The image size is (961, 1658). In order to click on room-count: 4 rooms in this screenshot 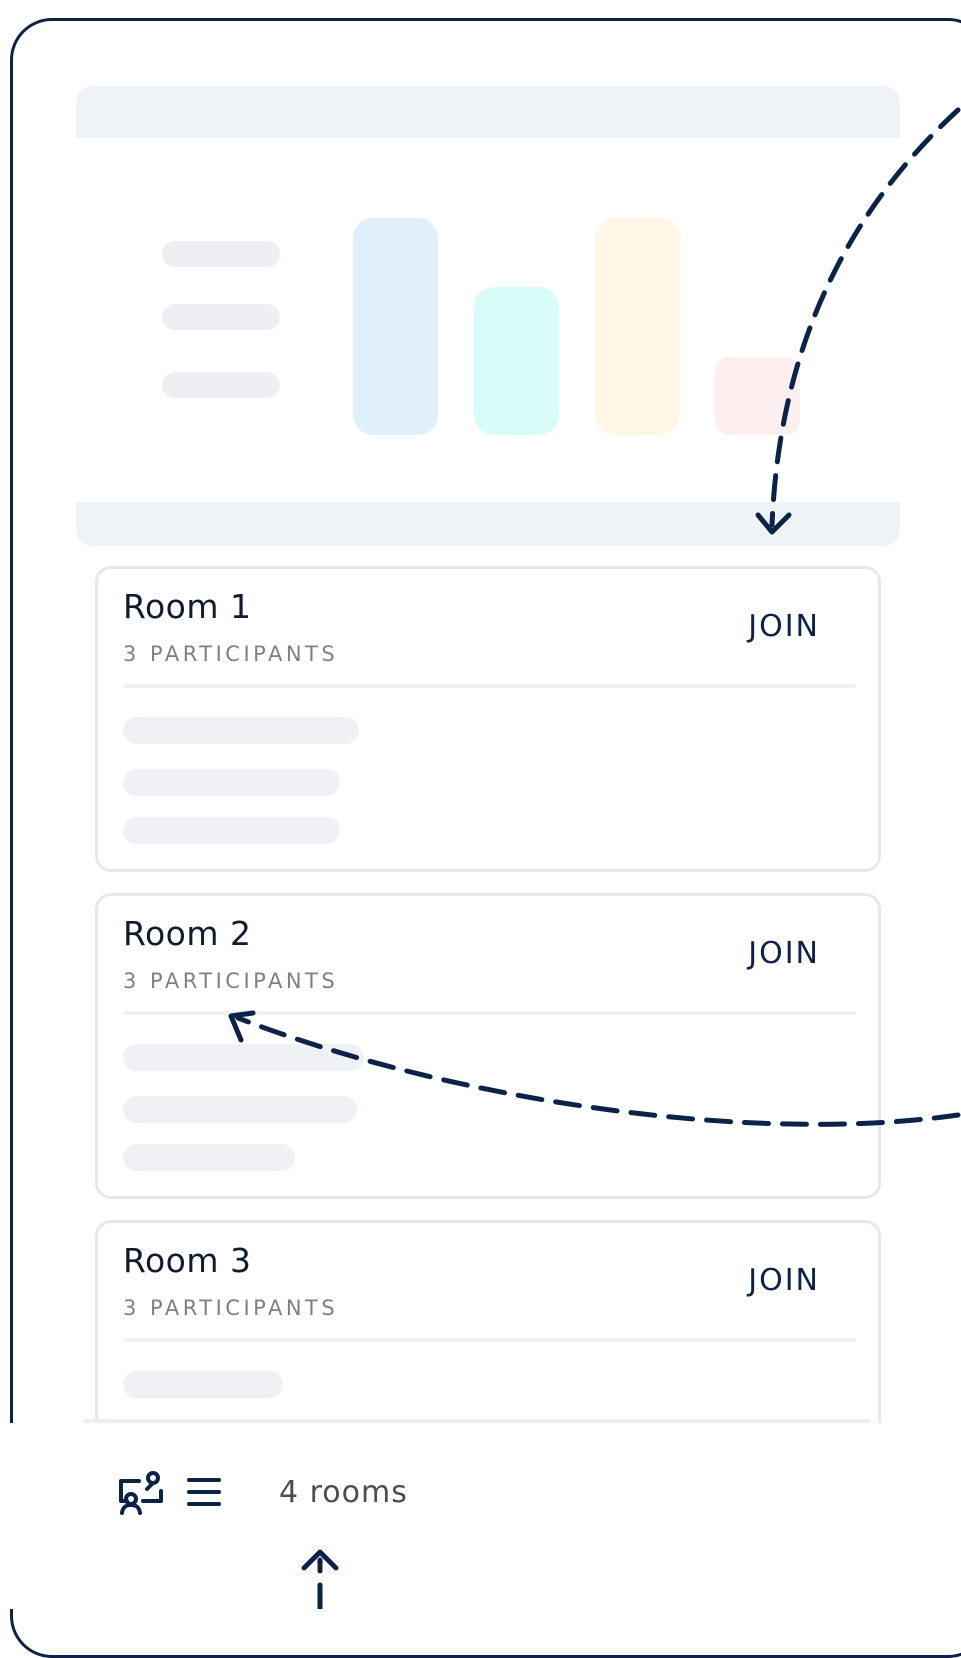, I will do `click(343, 1492)`.